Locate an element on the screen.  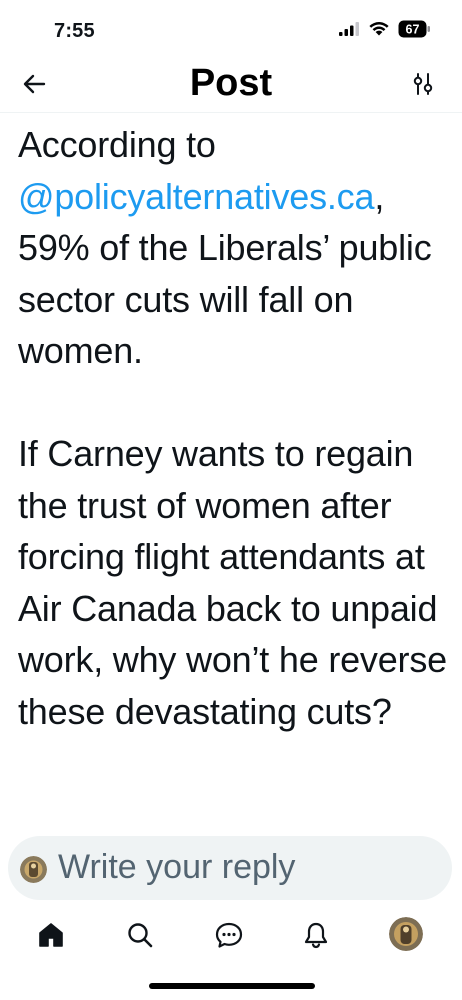
bell-icon is located at coordinates (316, 935).